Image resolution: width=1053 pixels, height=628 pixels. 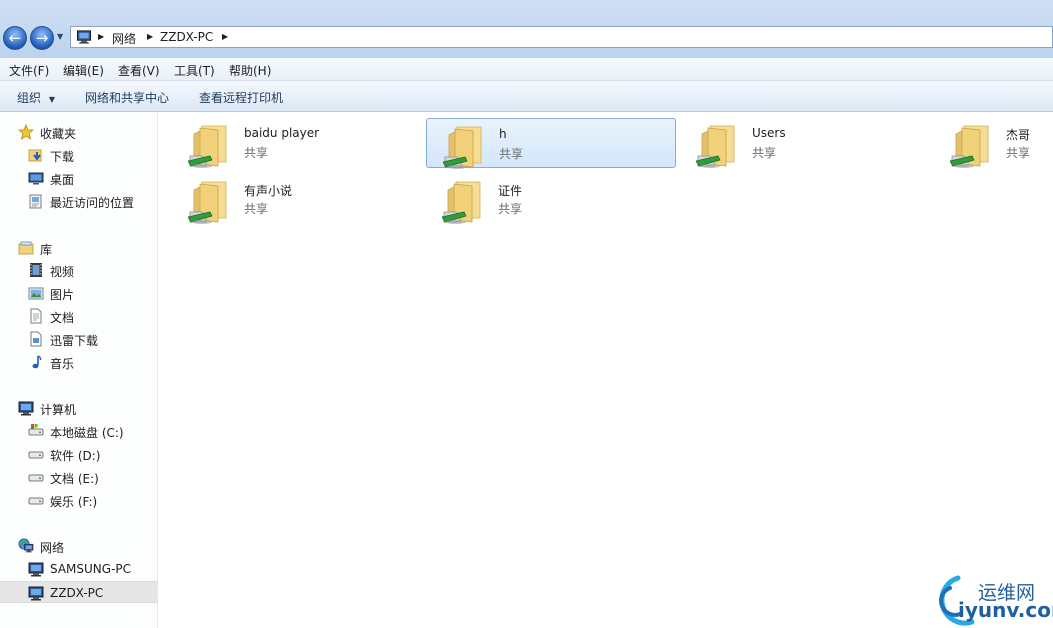 I want to click on nav-item-videos: 视频, so click(x=78, y=270).